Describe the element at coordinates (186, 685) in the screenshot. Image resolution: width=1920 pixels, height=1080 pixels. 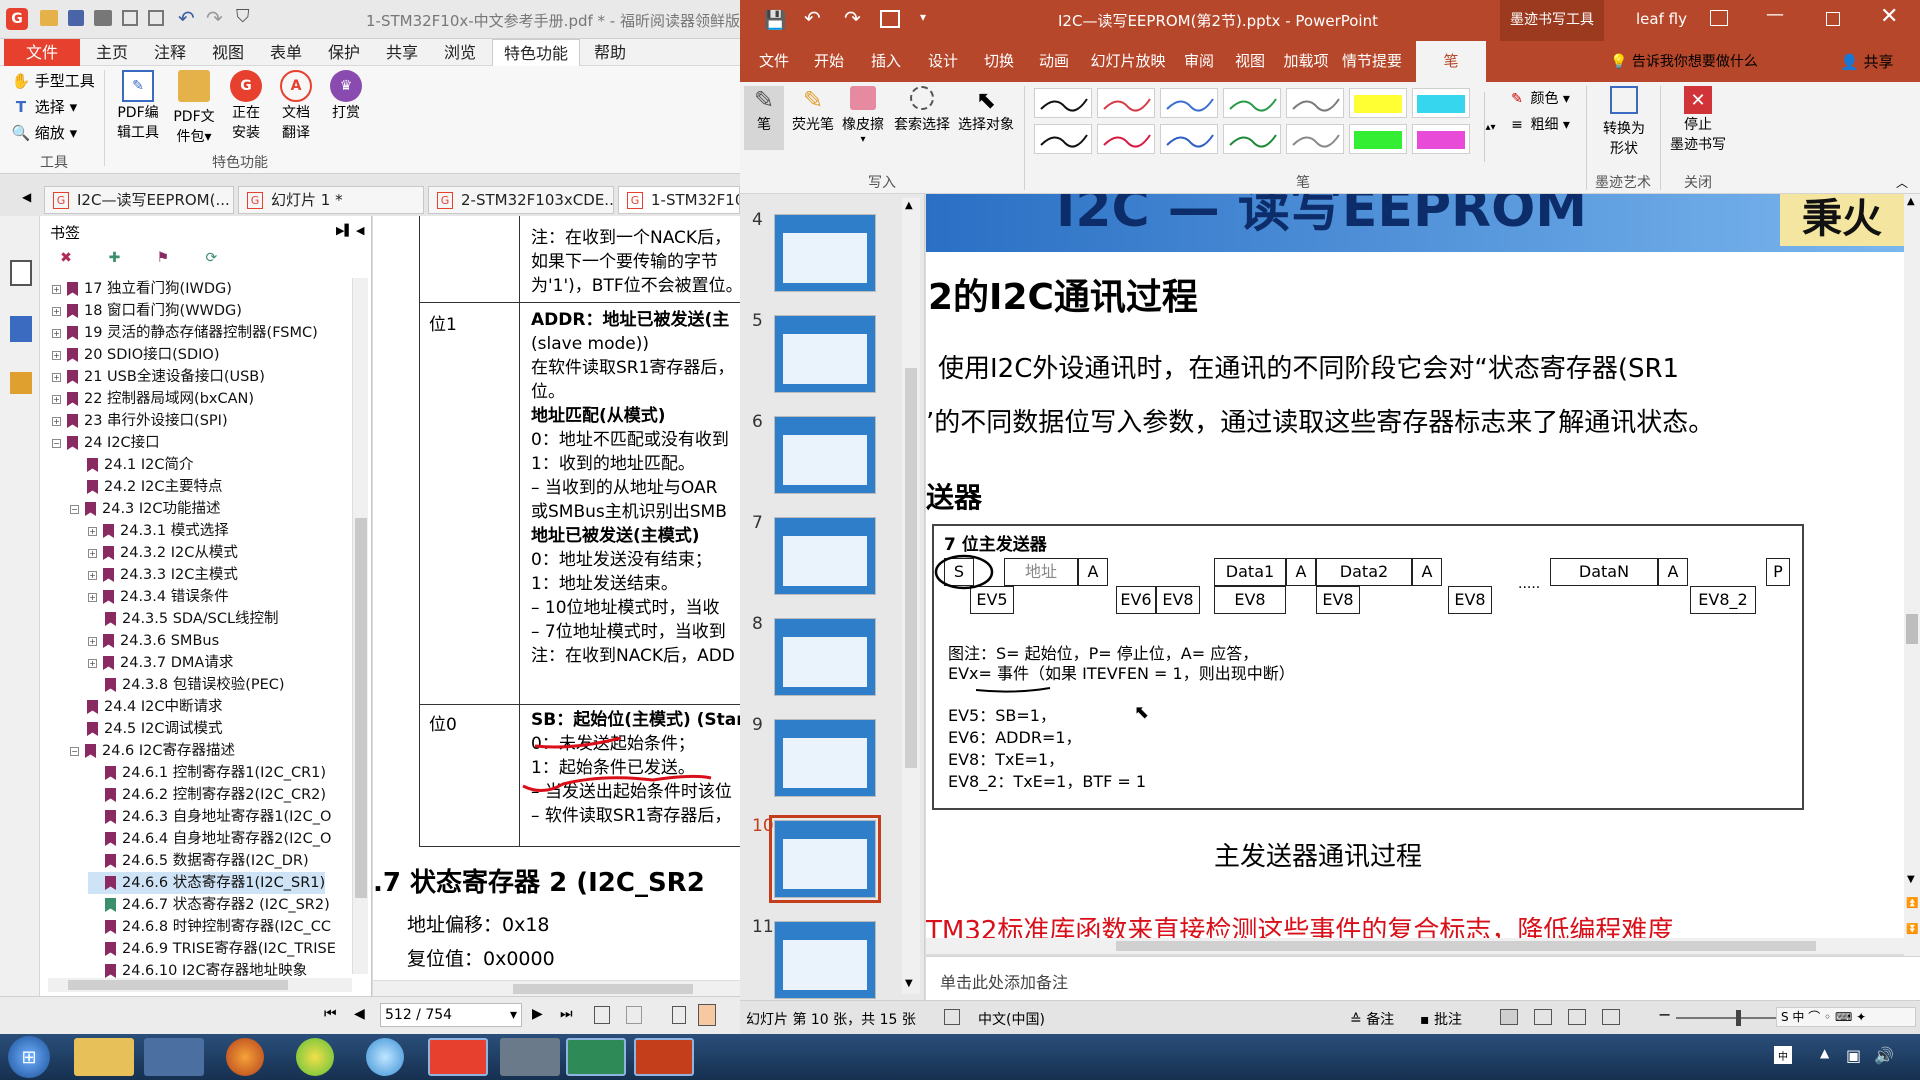
I see `bookmark-item: 24.3.8 包错误校验(PEC)` at that location.